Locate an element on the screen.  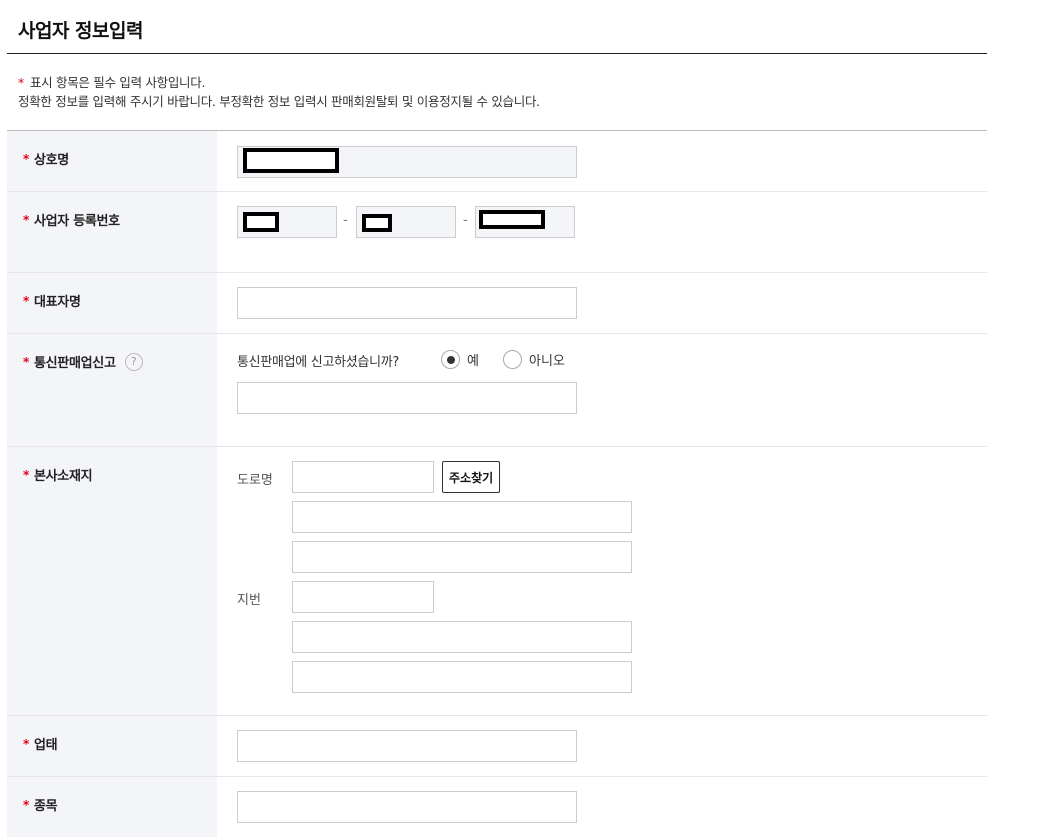
radio-no-circle is located at coordinates (512, 359).